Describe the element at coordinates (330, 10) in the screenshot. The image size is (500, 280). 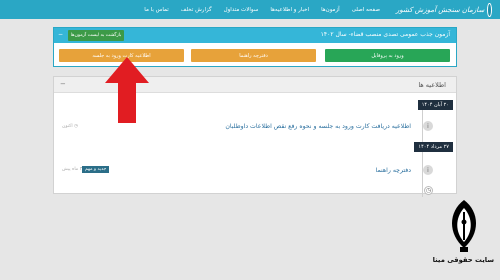
I see `nav-item-exams: آزمون‌ها` at that location.